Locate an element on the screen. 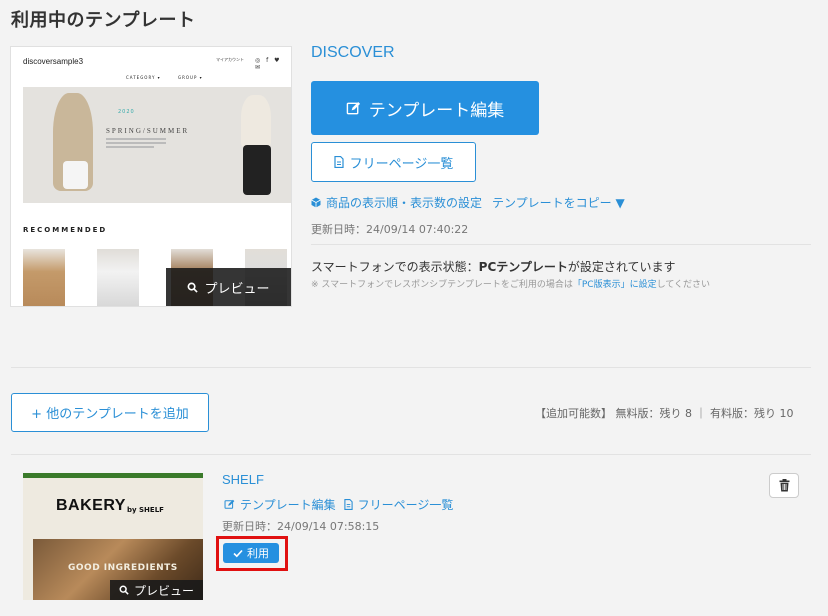 The width and height of the screenshot is (828, 616). thumbnail-year: 2020 is located at coordinates (126, 112).